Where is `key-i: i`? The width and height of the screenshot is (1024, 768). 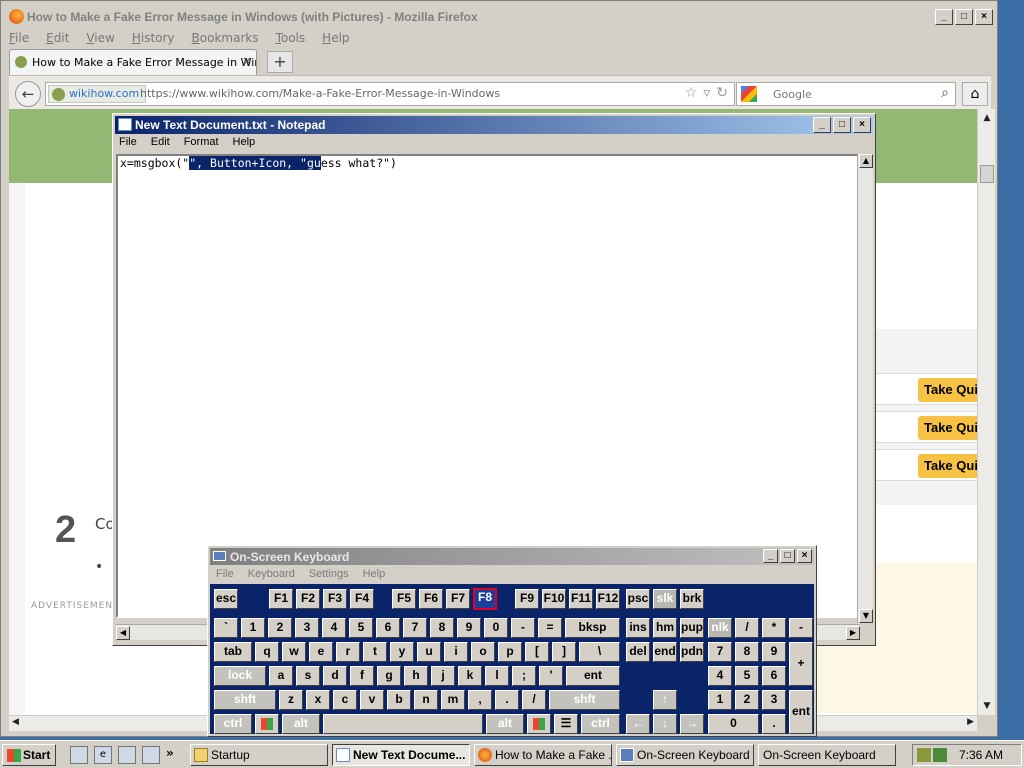 key-i: i is located at coordinates (456, 652).